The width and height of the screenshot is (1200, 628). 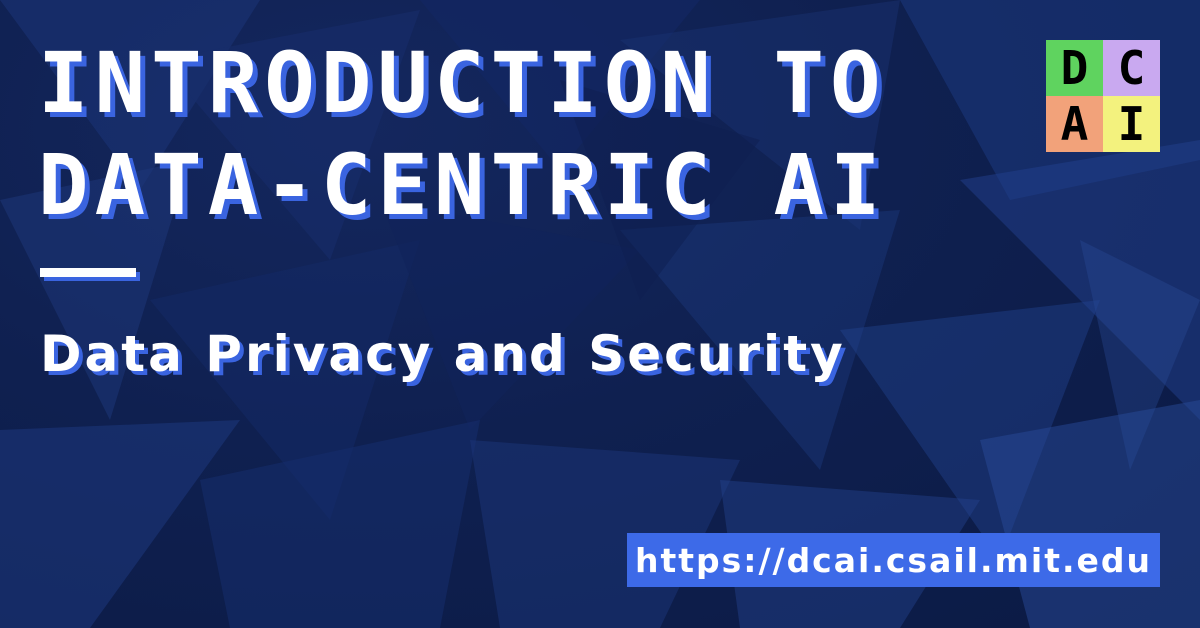 I want to click on course-url-badge: https://dcai.csail.mit.edu, so click(x=893, y=560).